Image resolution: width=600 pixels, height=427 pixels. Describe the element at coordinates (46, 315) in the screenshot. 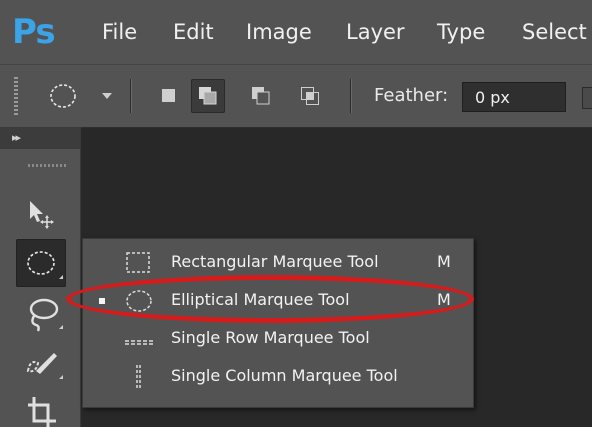

I see `lasso-tool-icon` at that location.